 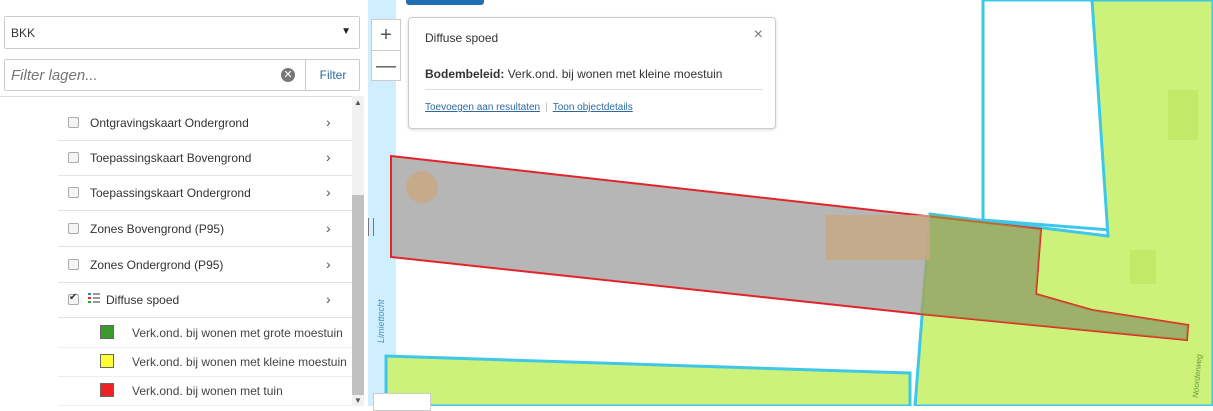 What do you see at coordinates (182, 32) in the screenshot?
I see `base-map-select: BKK ▼` at bounding box center [182, 32].